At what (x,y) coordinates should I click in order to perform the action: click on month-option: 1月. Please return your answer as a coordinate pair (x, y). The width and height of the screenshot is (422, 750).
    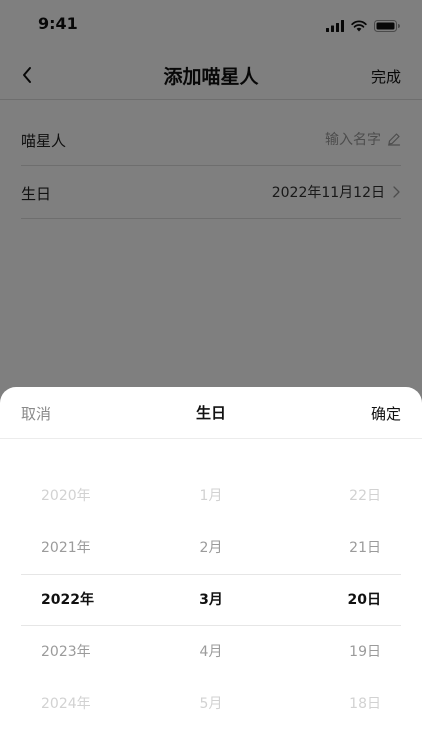
    Looking at the image, I should click on (211, 496).